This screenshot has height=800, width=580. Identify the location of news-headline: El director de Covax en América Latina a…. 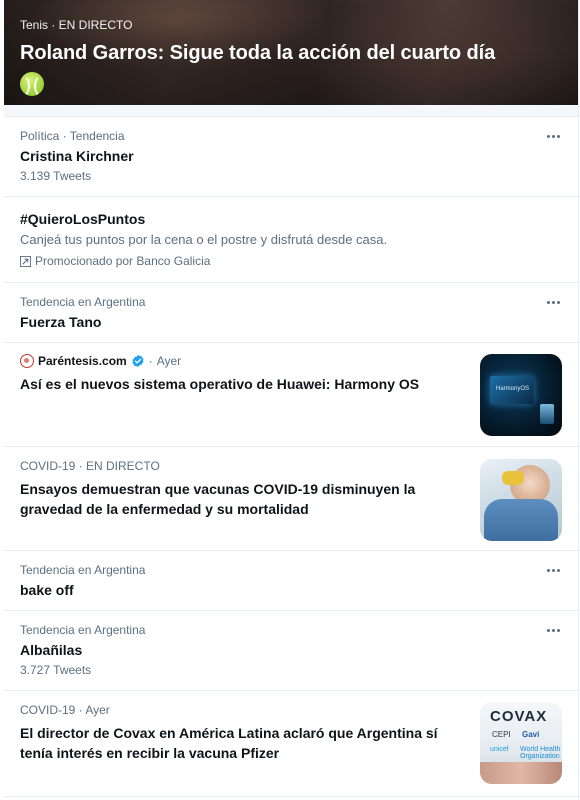
(229, 743).